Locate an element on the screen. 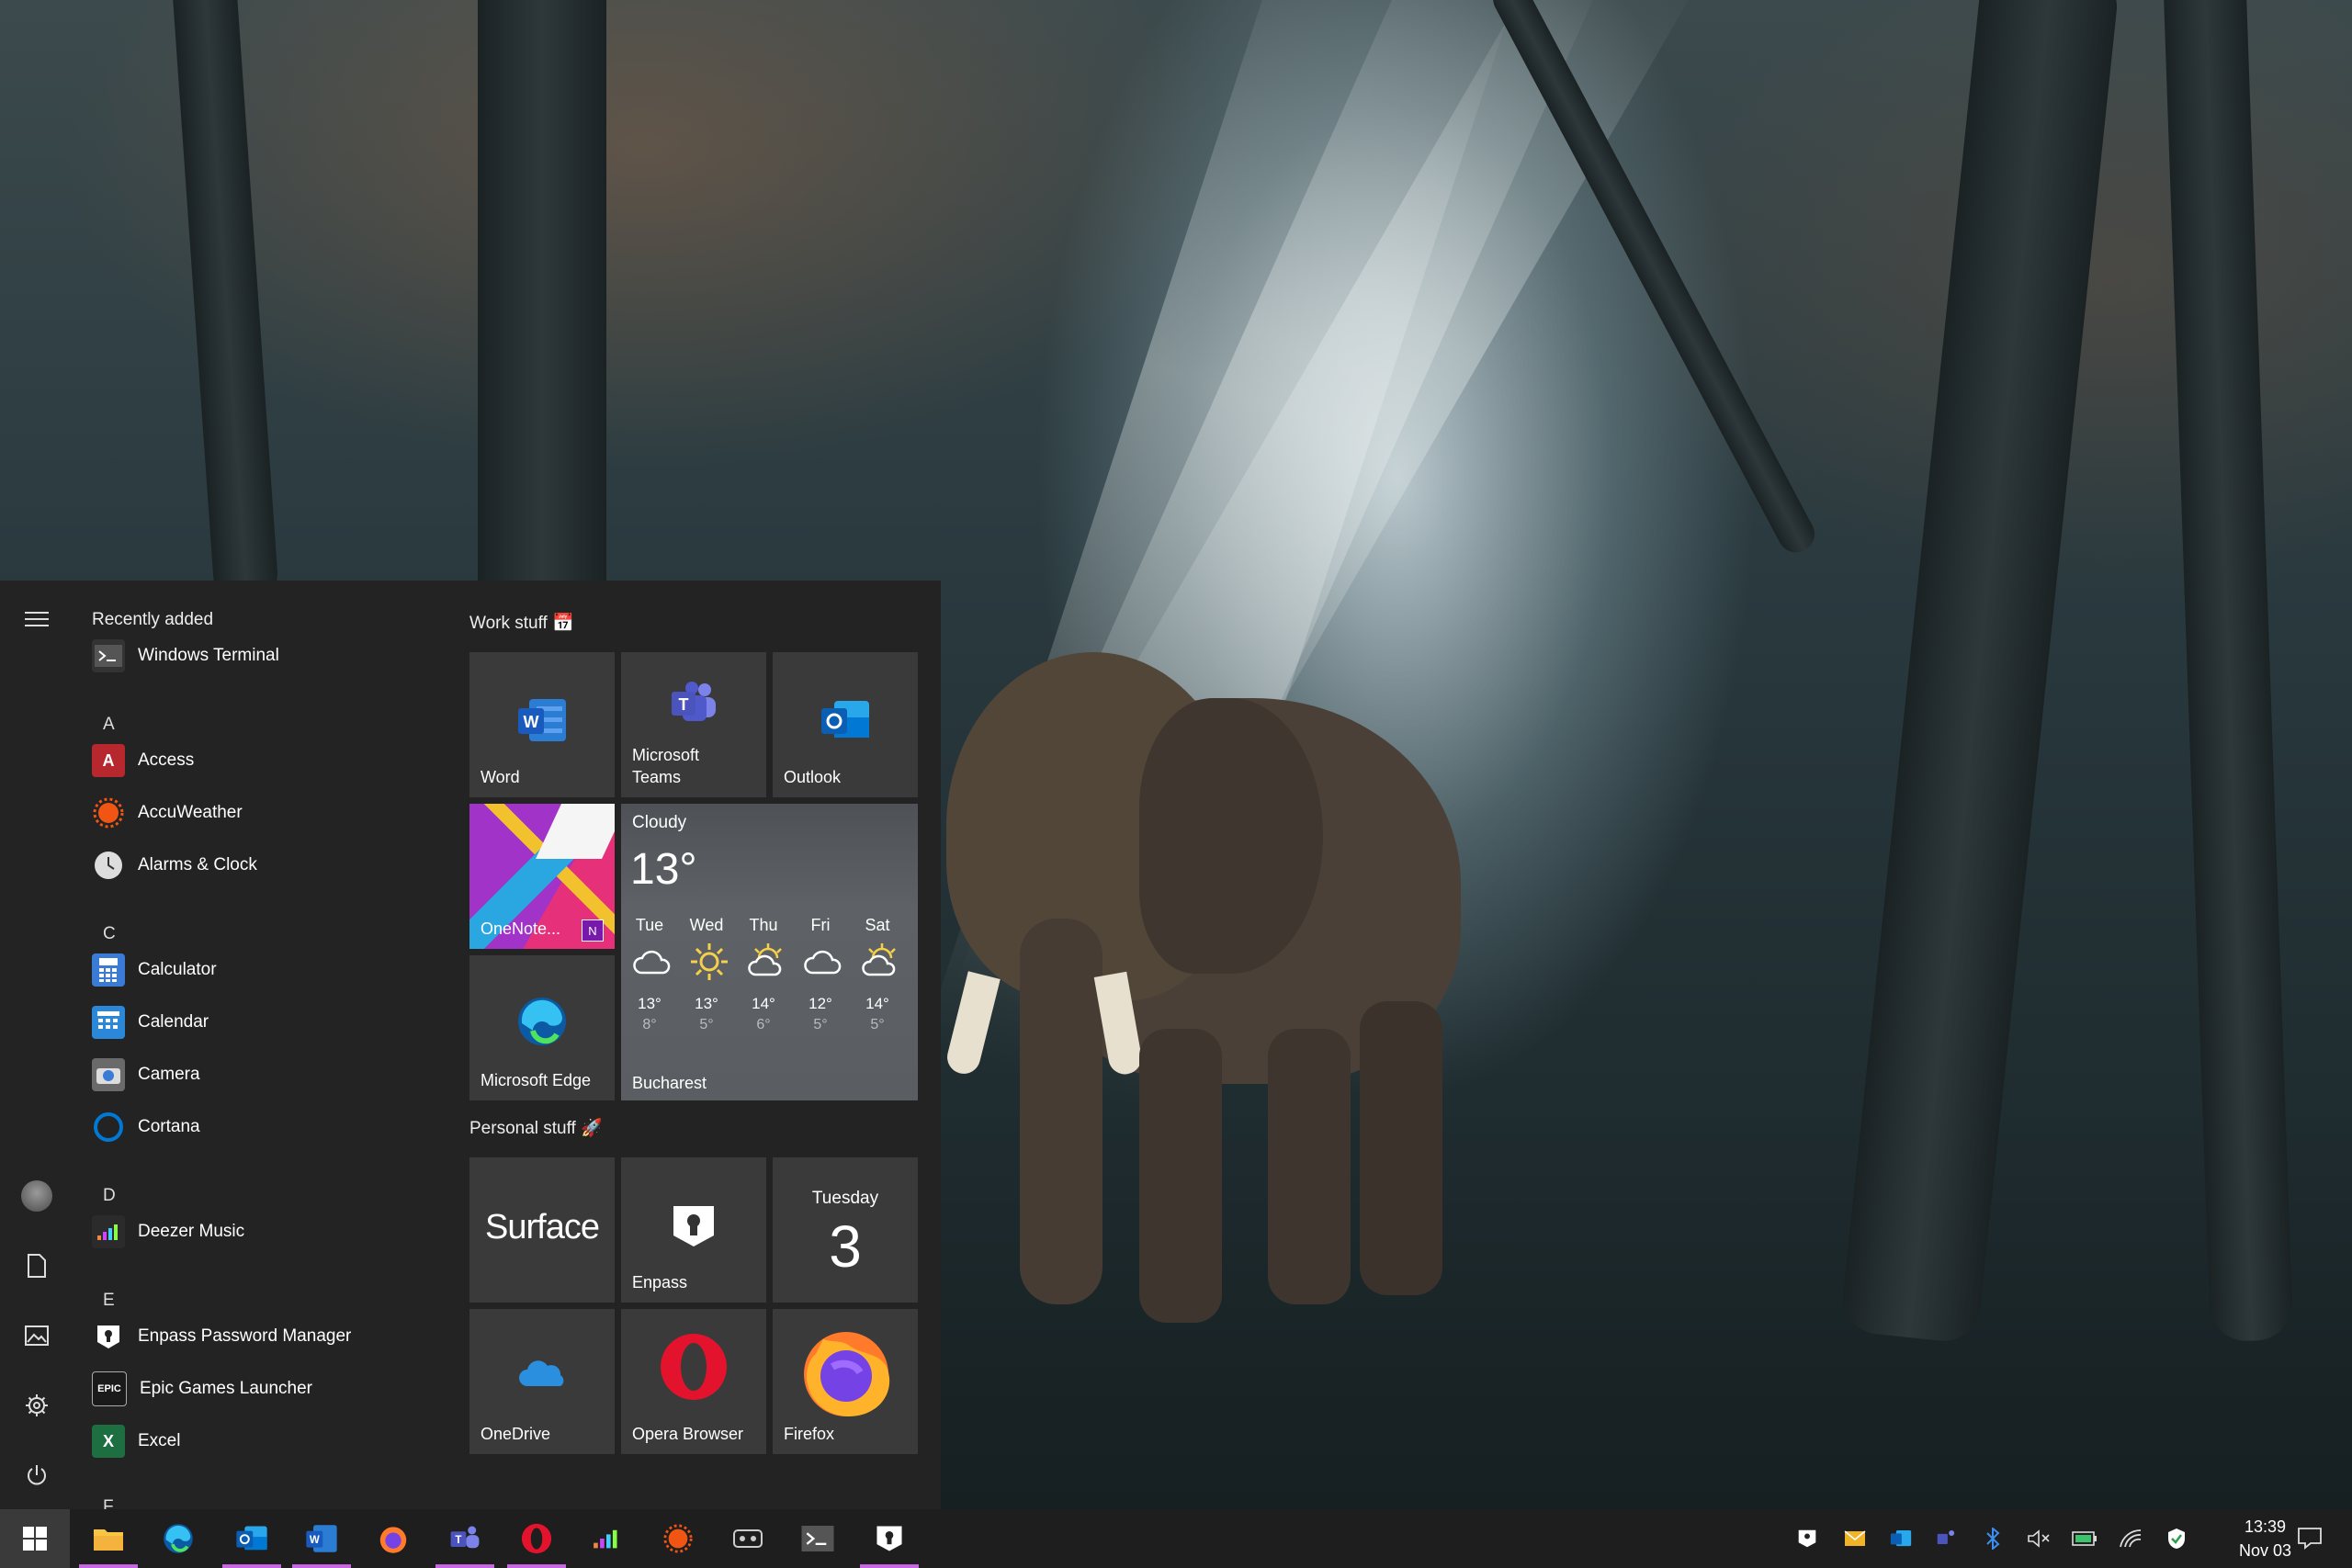 The height and width of the screenshot is (1568, 2352). active-indicator is located at coordinates (321, 1566).